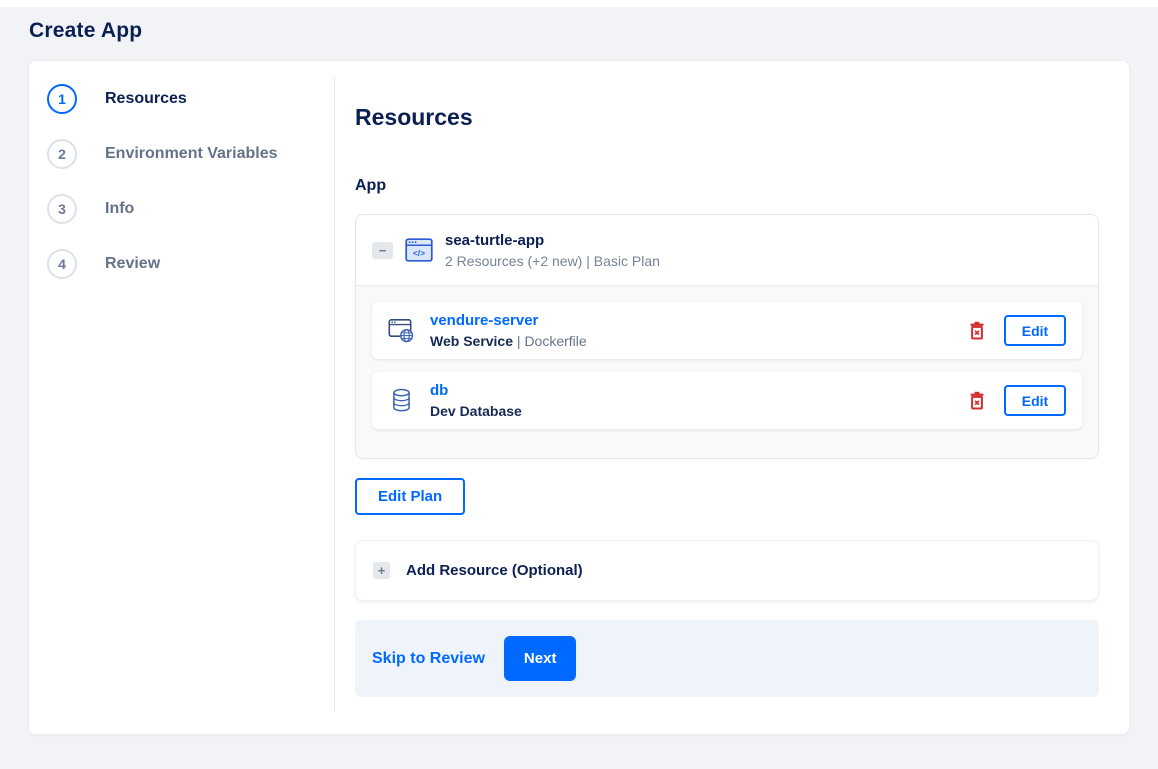 Image resolution: width=1158 pixels, height=769 pixels. What do you see at coordinates (495, 240) in the screenshot?
I see `app-name: sea-turtle-app` at bounding box center [495, 240].